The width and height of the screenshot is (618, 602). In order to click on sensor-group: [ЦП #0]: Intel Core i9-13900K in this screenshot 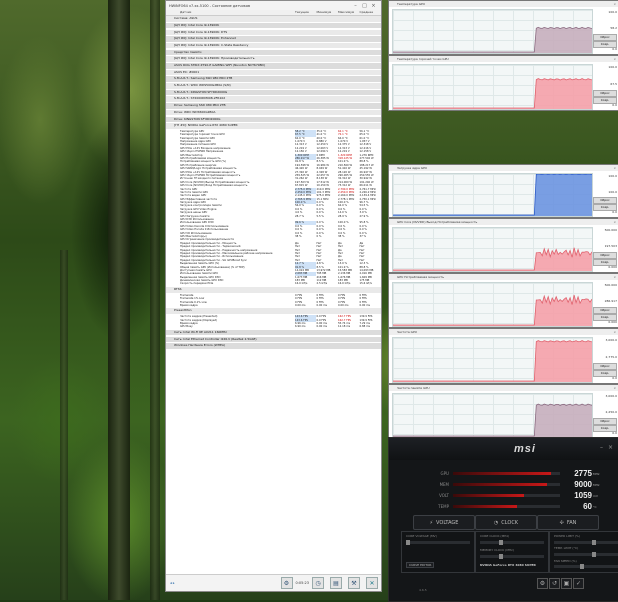, I will do `click(273, 25)`.